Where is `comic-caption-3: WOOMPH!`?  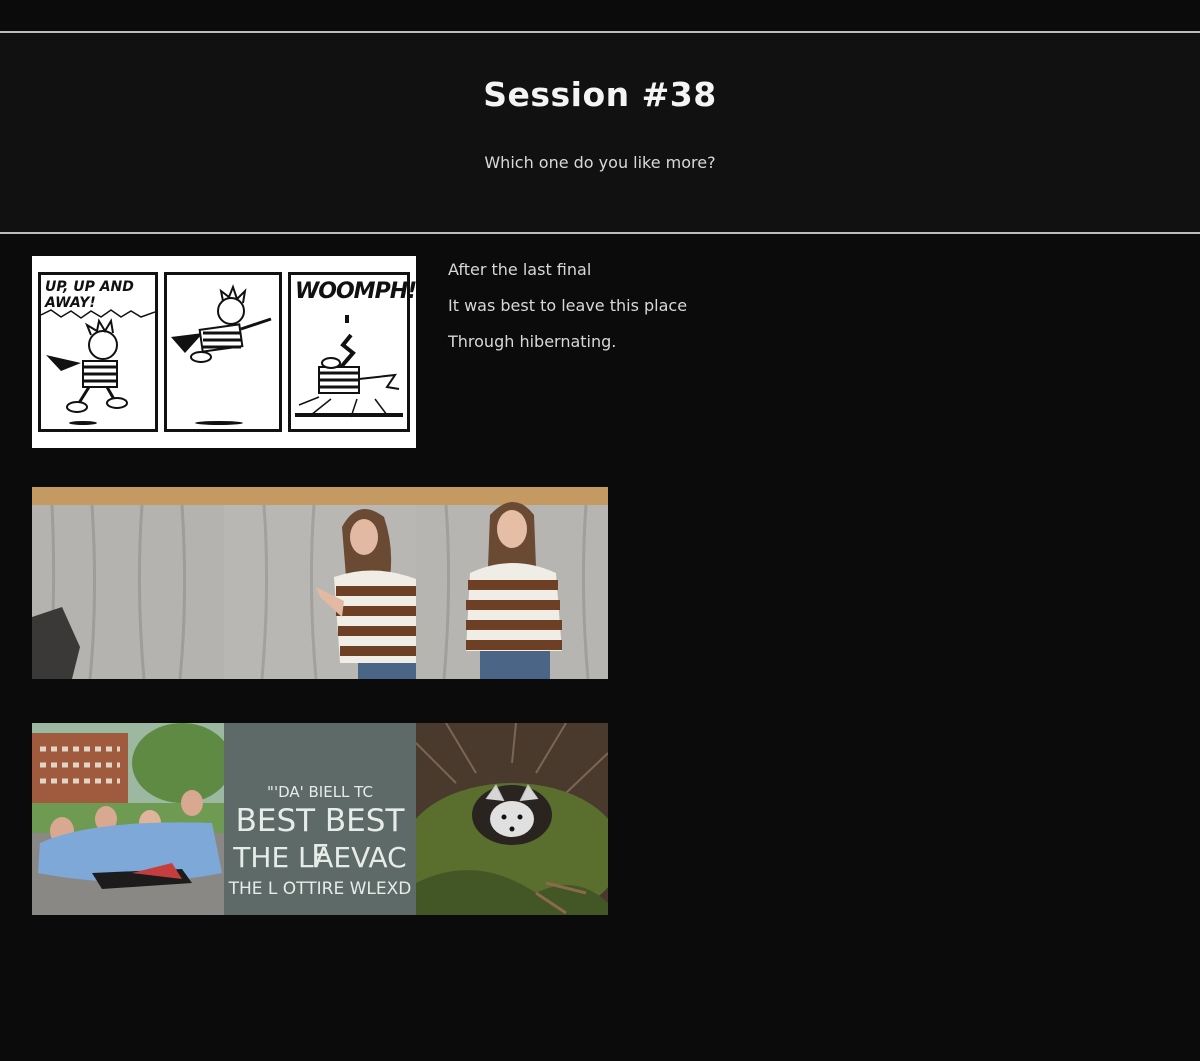 comic-caption-3: WOOMPH! is located at coordinates (355, 291).